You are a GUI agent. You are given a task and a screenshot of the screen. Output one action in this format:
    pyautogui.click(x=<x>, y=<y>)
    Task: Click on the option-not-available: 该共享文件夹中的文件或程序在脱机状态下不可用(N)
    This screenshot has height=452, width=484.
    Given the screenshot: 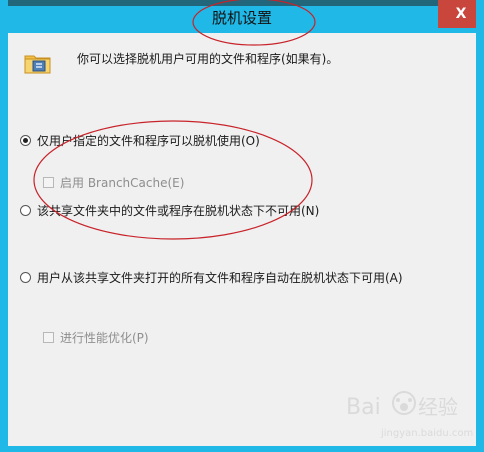 What is the action you would take?
    pyautogui.click(x=169, y=210)
    